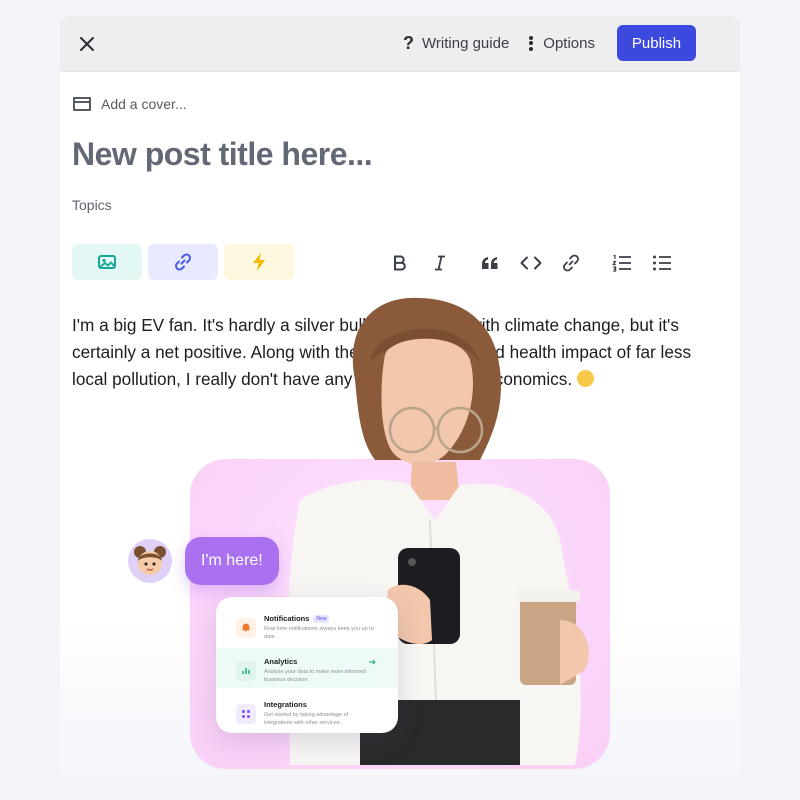  I want to click on italic-icon, so click(440, 263).